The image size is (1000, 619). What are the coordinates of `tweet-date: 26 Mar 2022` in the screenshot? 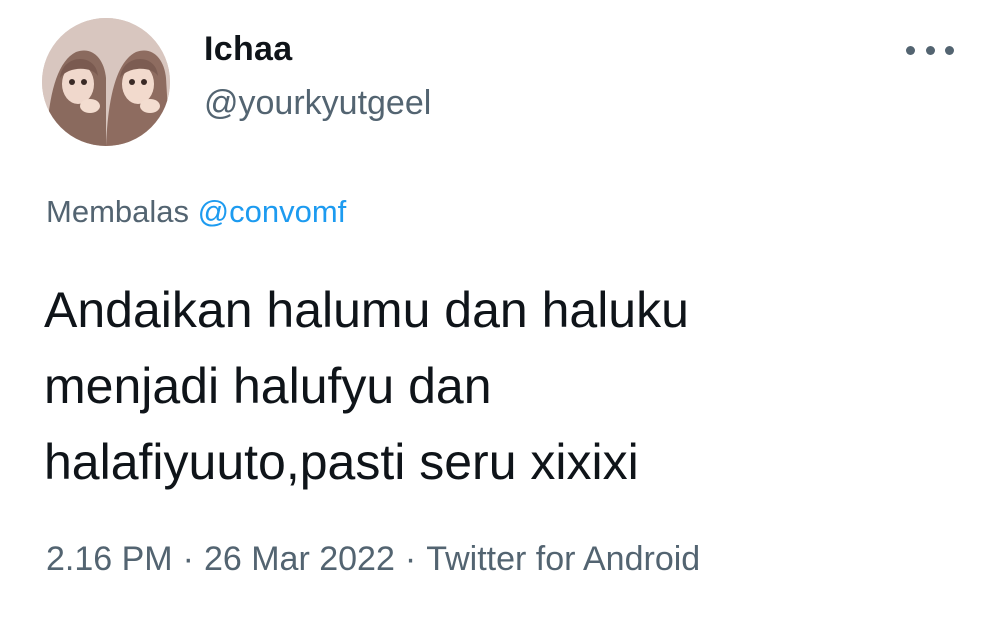 It's located at (299, 559).